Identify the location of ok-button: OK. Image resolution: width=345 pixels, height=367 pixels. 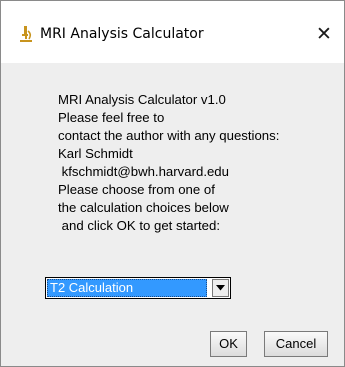
(228, 344).